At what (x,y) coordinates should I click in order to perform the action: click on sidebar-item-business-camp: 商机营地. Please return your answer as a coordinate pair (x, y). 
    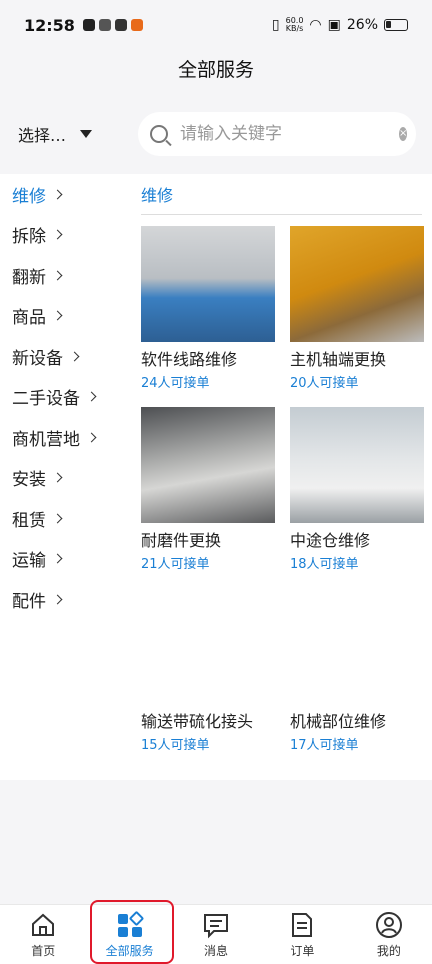
    Looking at the image, I should click on (64, 437).